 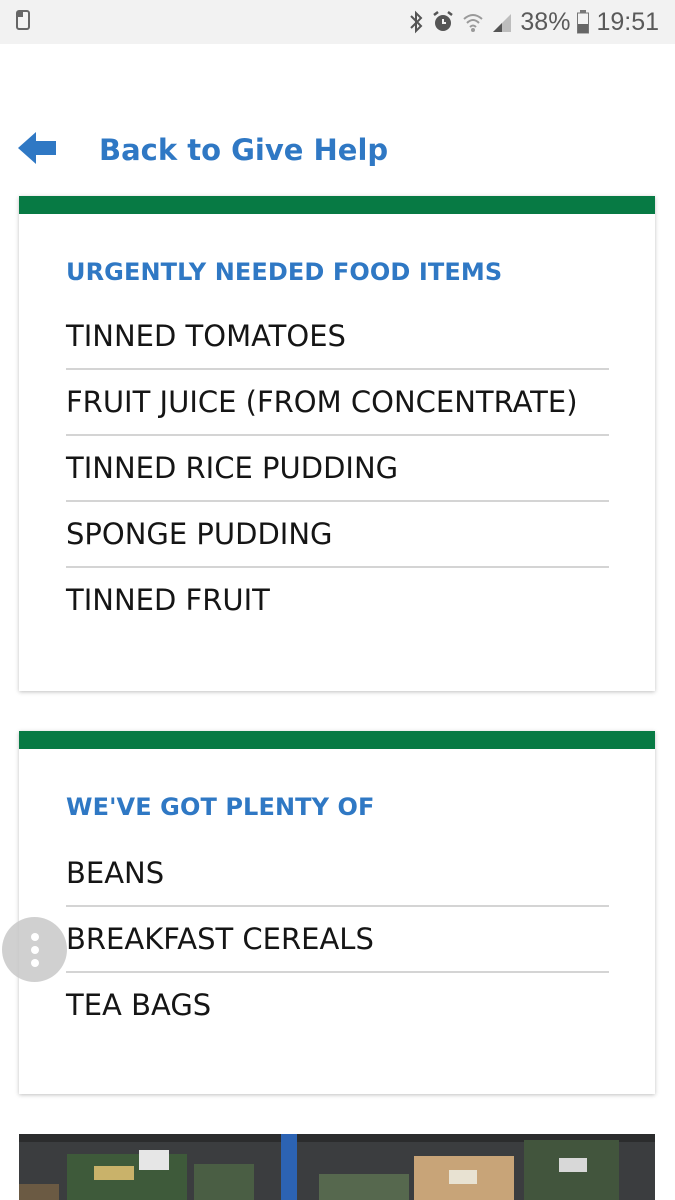 What do you see at coordinates (244, 150) in the screenshot?
I see `back-link-label: Back to Give Help` at bounding box center [244, 150].